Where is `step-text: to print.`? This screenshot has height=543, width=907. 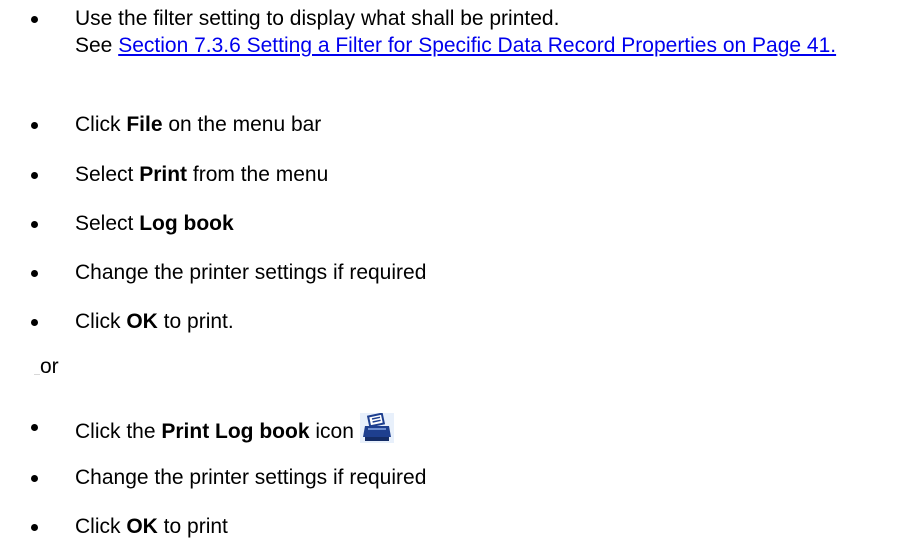
step-text: to print. is located at coordinates (195, 321).